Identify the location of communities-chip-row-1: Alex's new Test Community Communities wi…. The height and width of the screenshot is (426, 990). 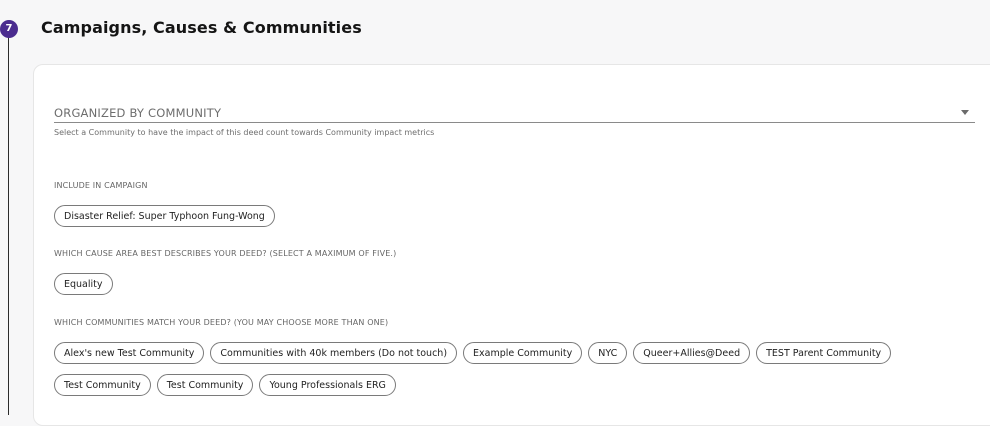
(473, 353).